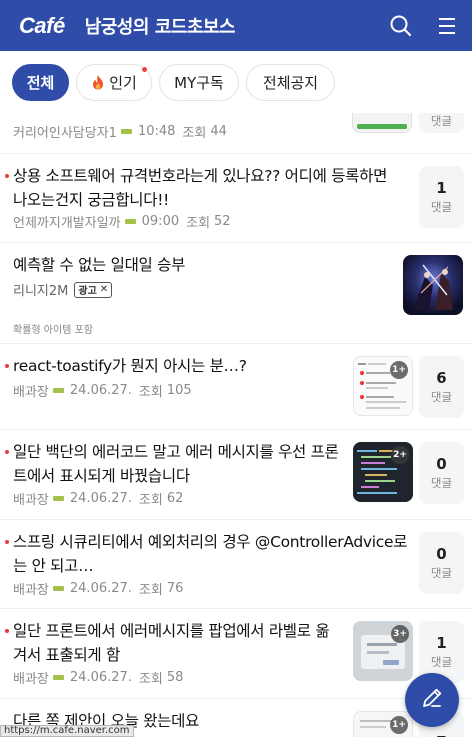 The width and height of the screenshot is (472, 737). I want to click on tab-all-notices: 전체공지, so click(290, 82).